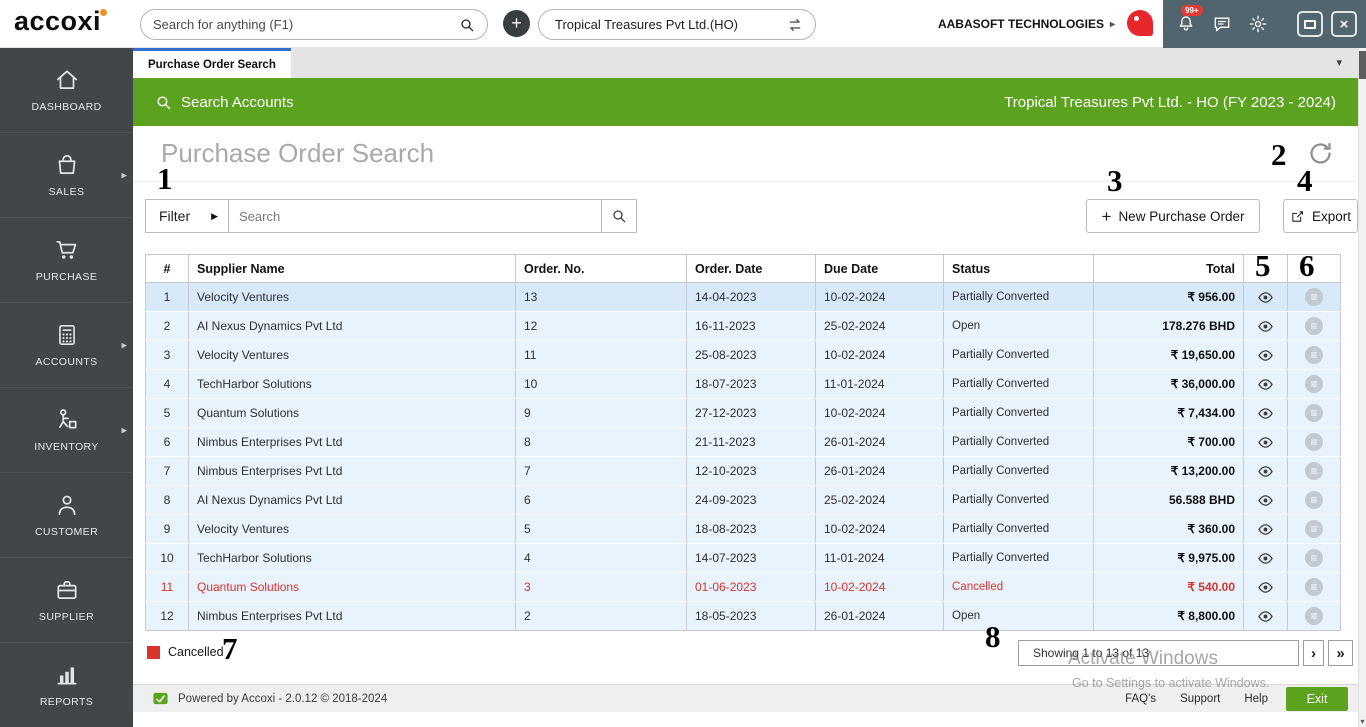 This screenshot has height=727, width=1366. I want to click on export-button: Export, so click(1320, 216).